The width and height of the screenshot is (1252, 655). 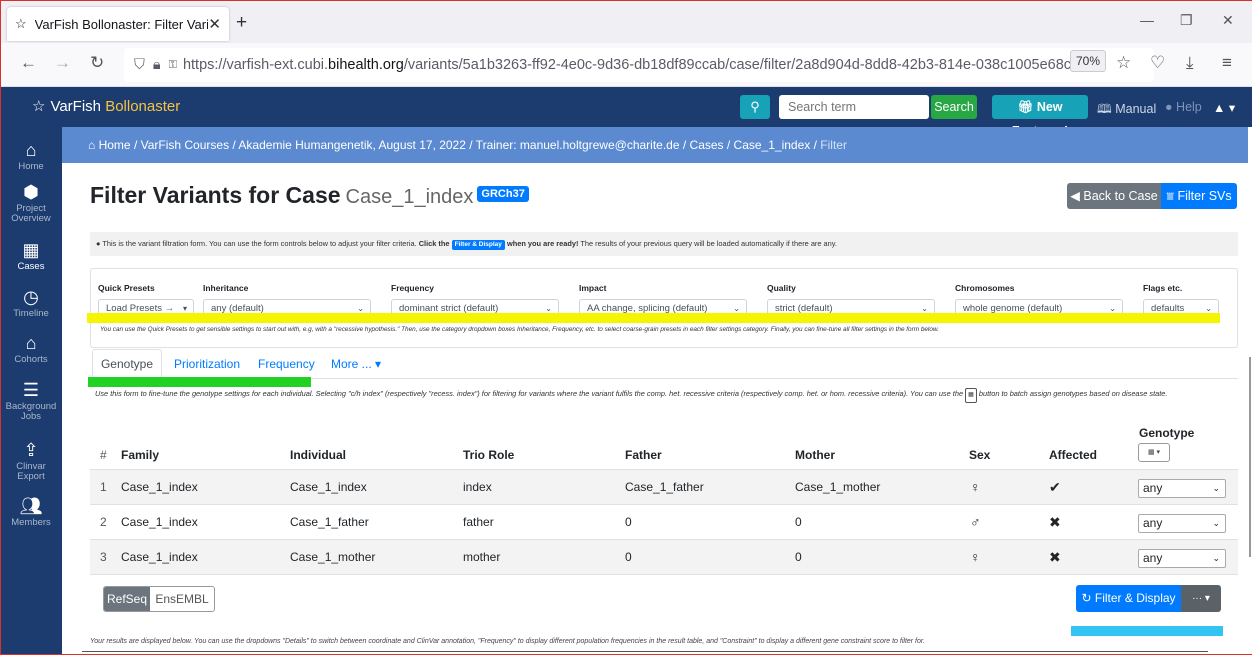 What do you see at coordinates (97, 63) in the screenshot?
I see `reload-icon: ↻` at bounding box center [97, 63].